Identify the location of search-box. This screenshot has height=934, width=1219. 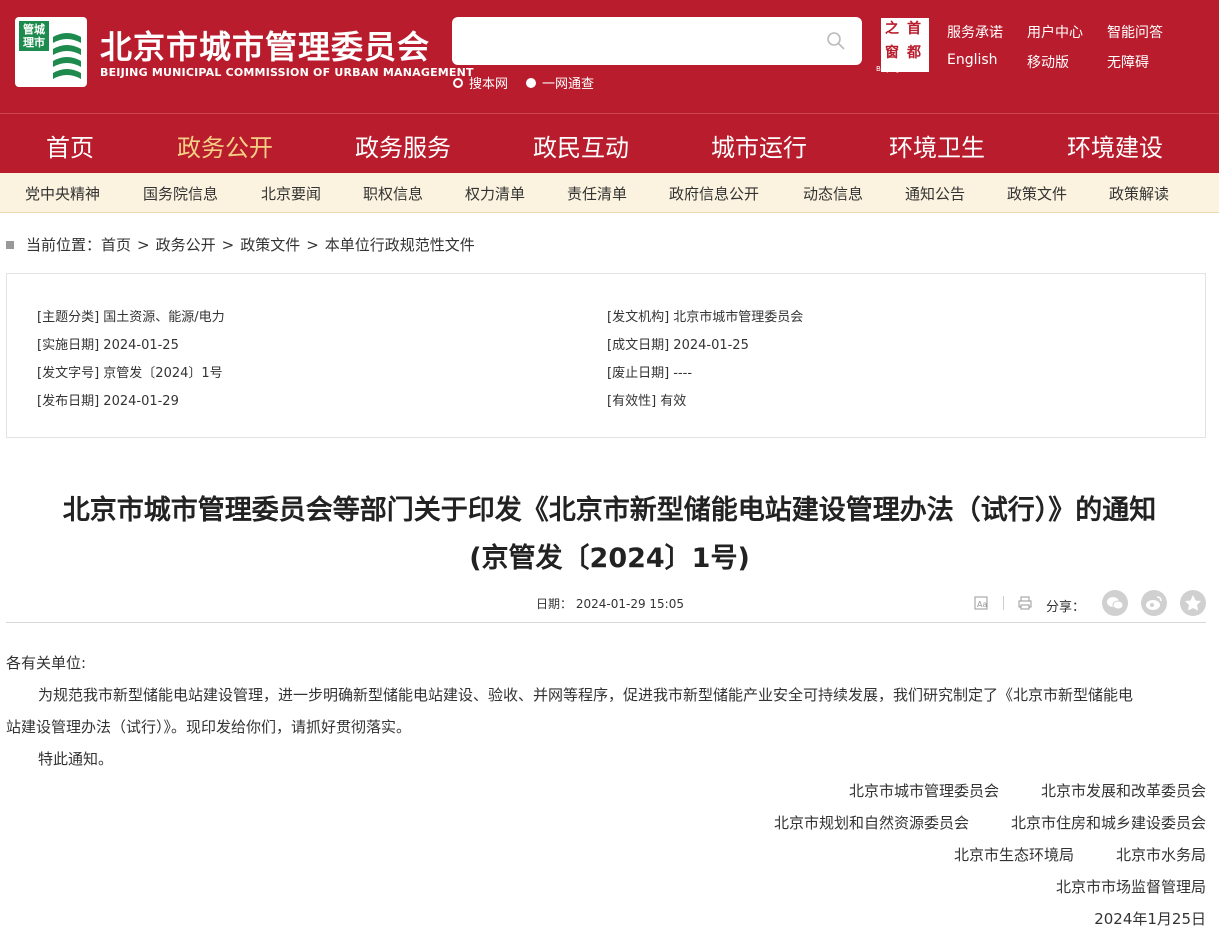
(657, 41).